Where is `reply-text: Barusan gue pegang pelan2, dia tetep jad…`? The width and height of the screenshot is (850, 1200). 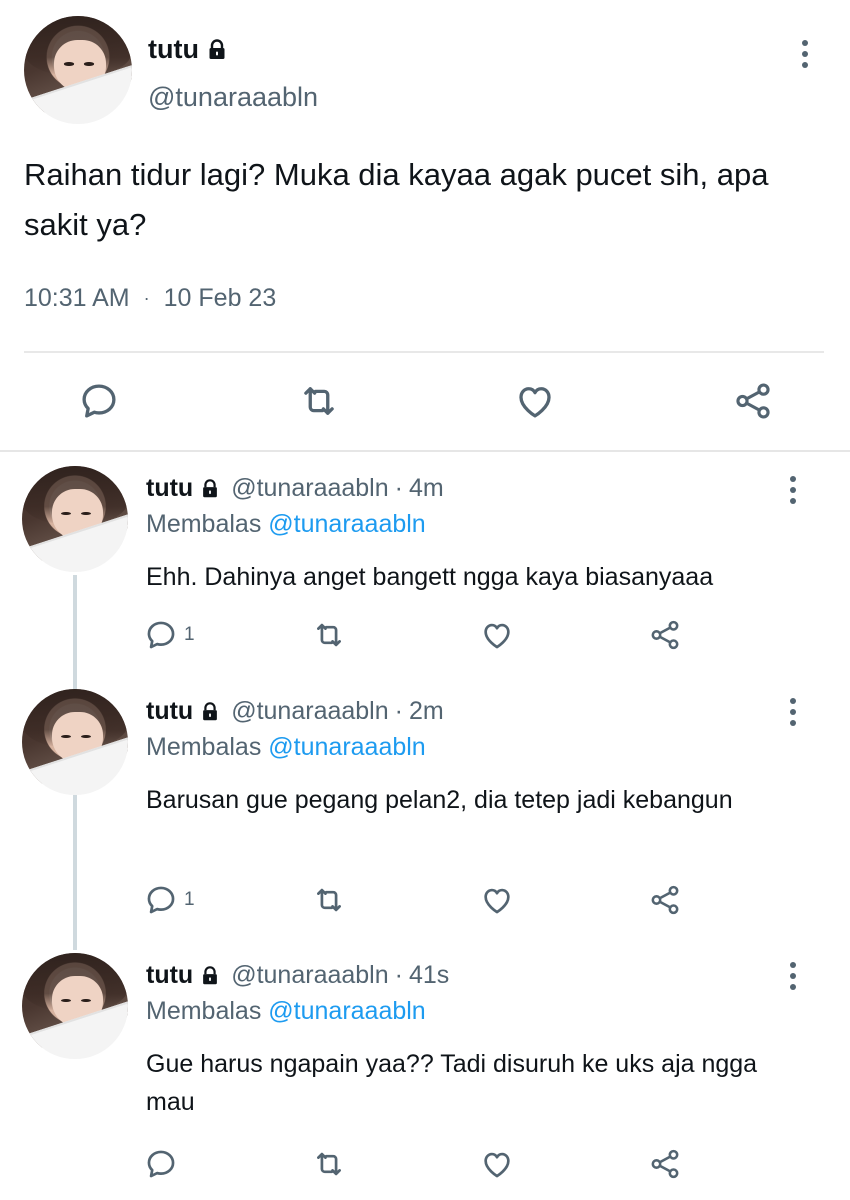
reply-text: Barusan gue pegang pelan2, dia tetep jad… is located at coordinates (439, 800).